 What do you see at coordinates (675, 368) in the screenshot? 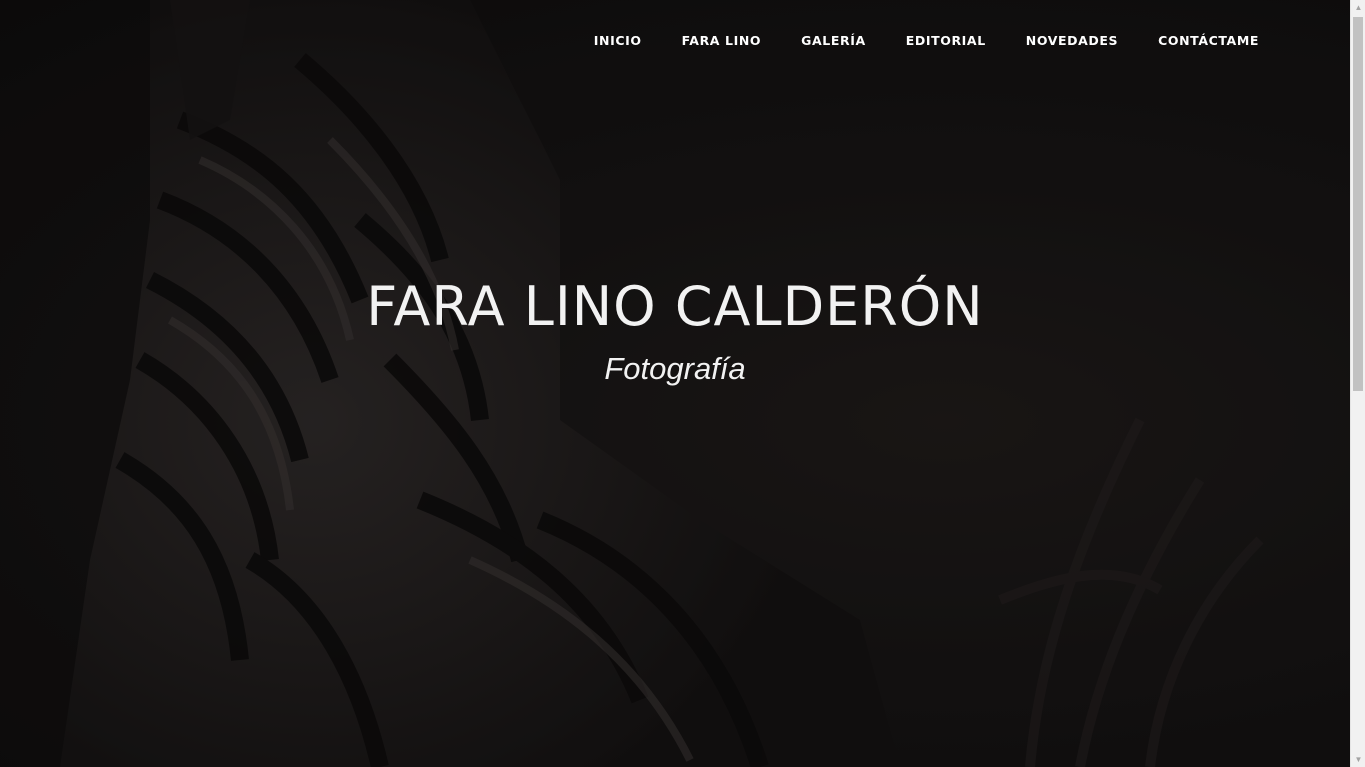
I see `hero-subtitle: Fotografía` at bounding box center [675, 368].